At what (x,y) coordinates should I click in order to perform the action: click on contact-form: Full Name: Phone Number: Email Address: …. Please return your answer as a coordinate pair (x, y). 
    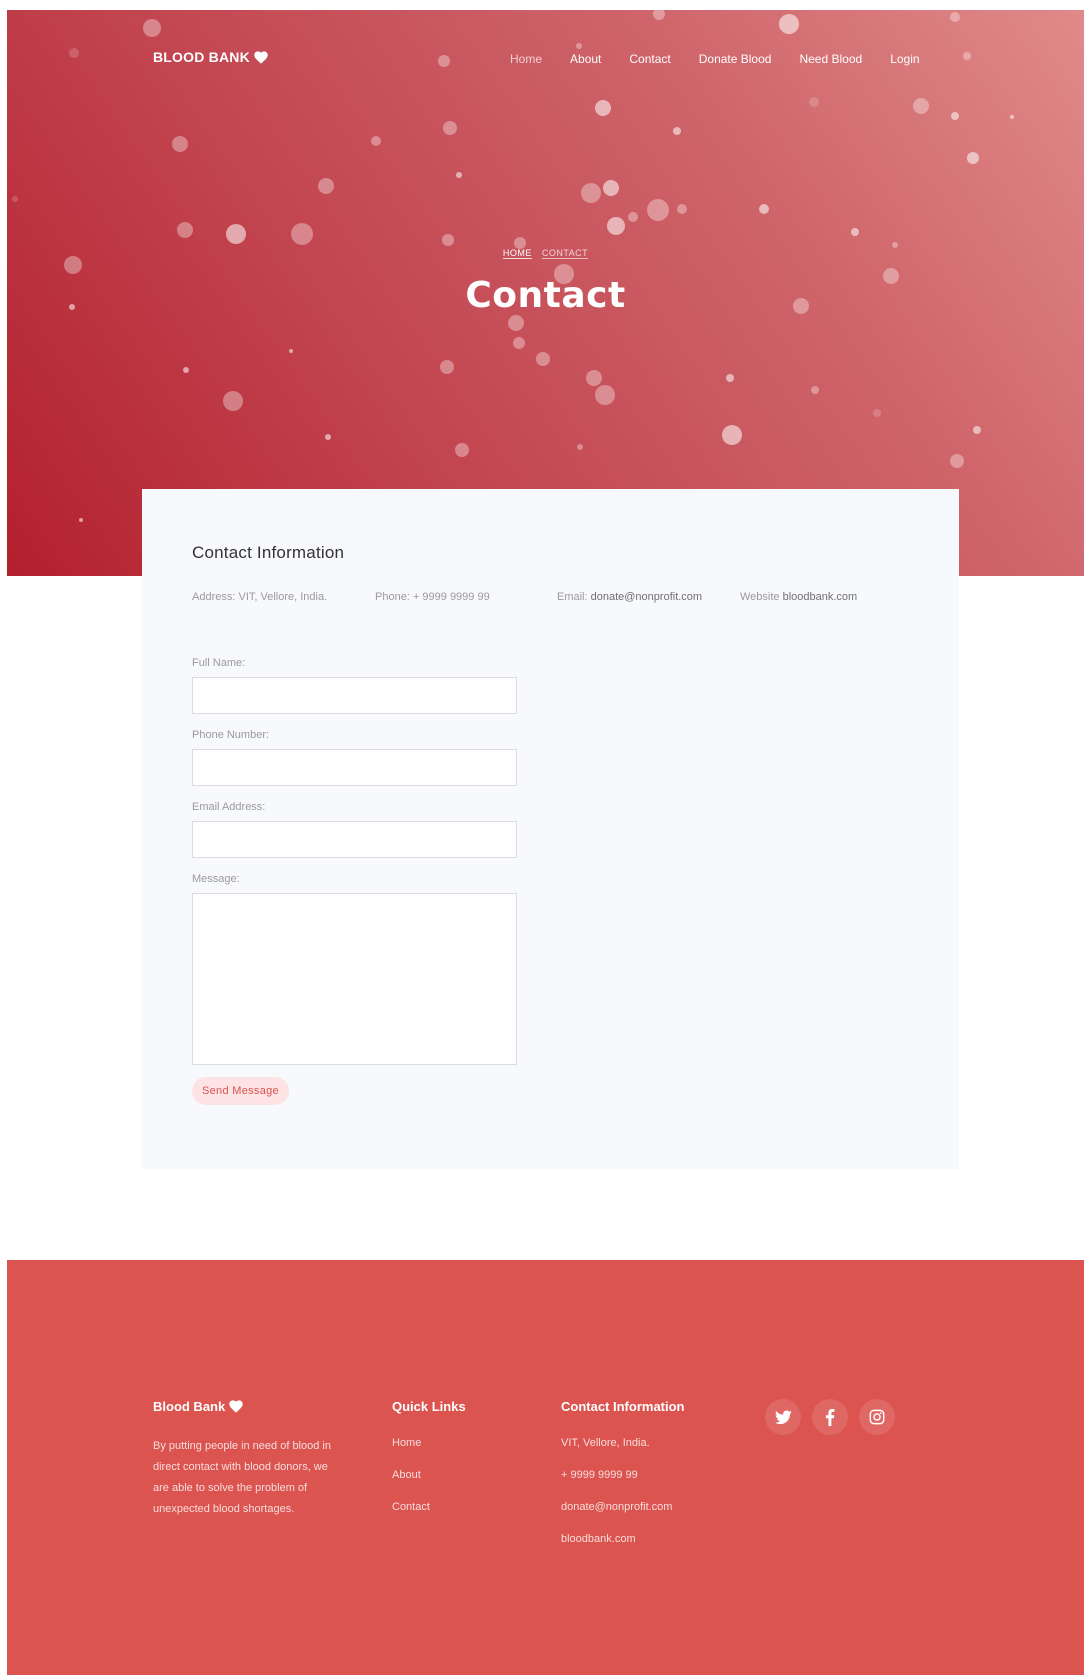
    Looking at the image, I should click on (354, 881).